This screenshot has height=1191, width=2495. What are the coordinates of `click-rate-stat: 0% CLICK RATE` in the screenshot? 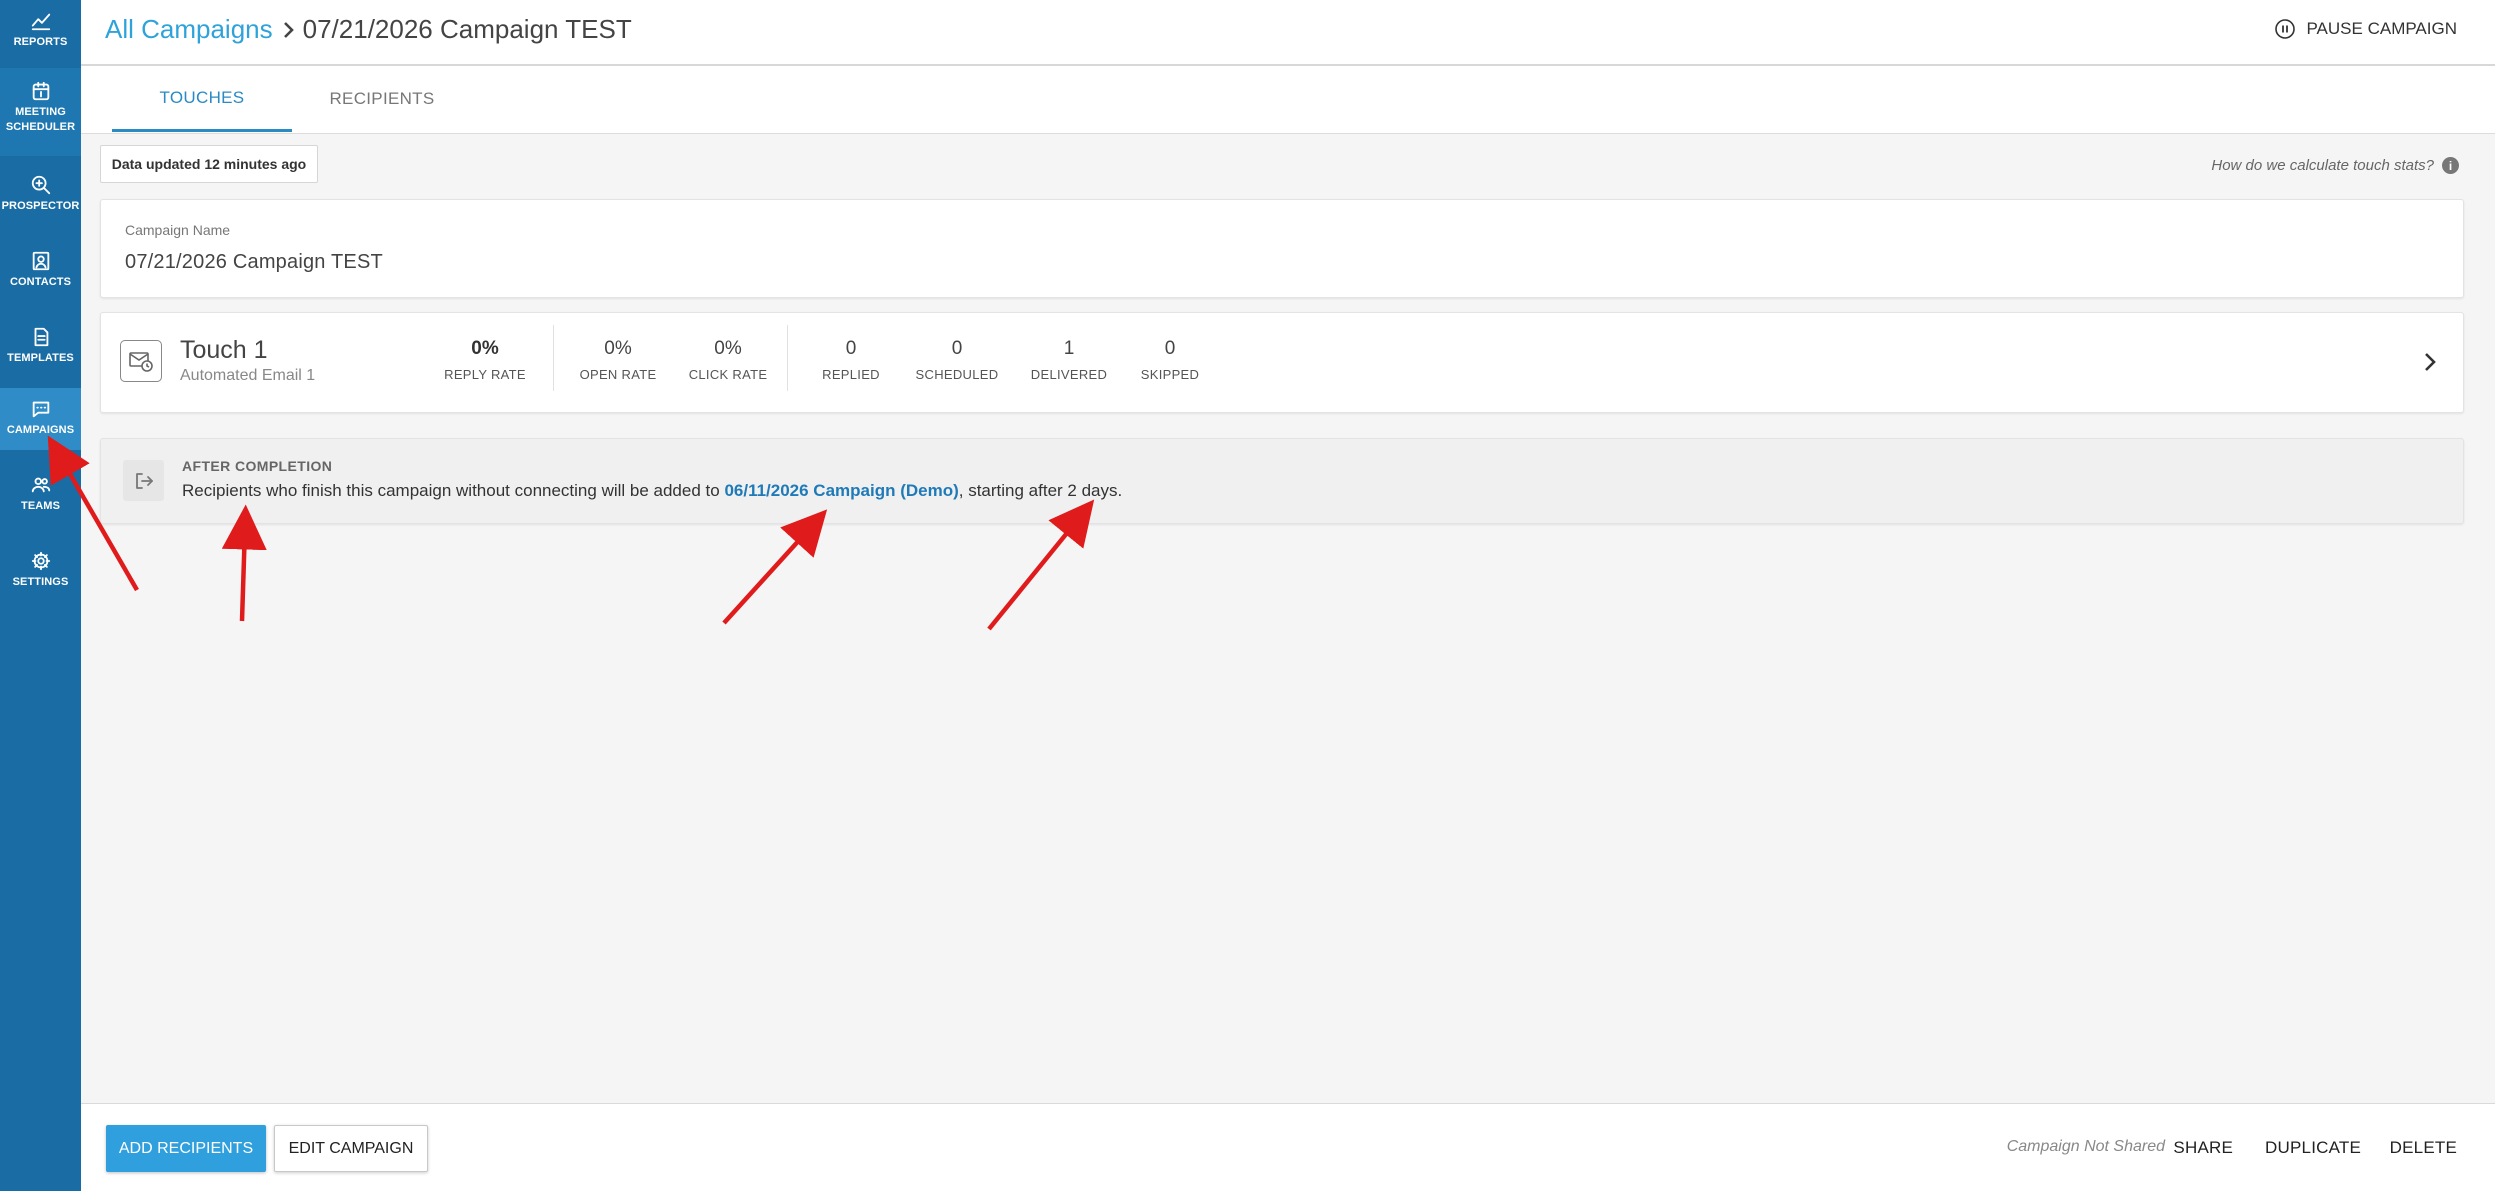 It's located at (728, 360).